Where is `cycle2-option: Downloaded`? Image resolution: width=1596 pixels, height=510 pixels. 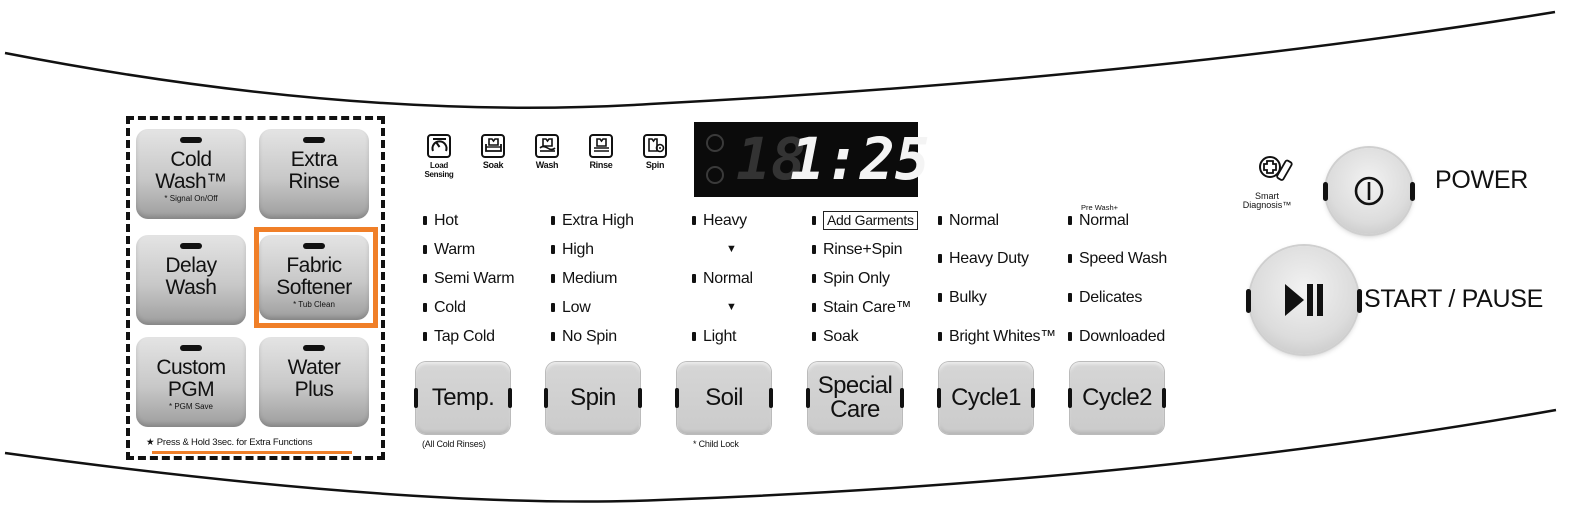 cycle2-option: Downloaded is located at coordinates (1117, 336).